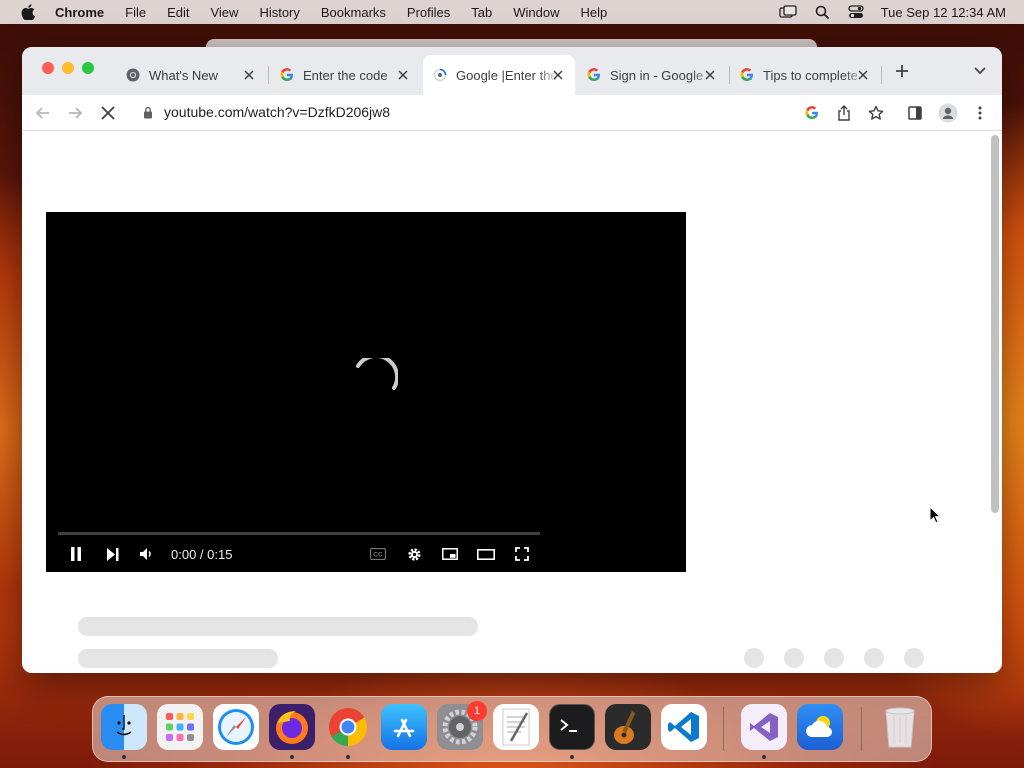  Describe the element at coordinates (75, 113) in the screenshot. I see `forward-arrow-icon` at that location.